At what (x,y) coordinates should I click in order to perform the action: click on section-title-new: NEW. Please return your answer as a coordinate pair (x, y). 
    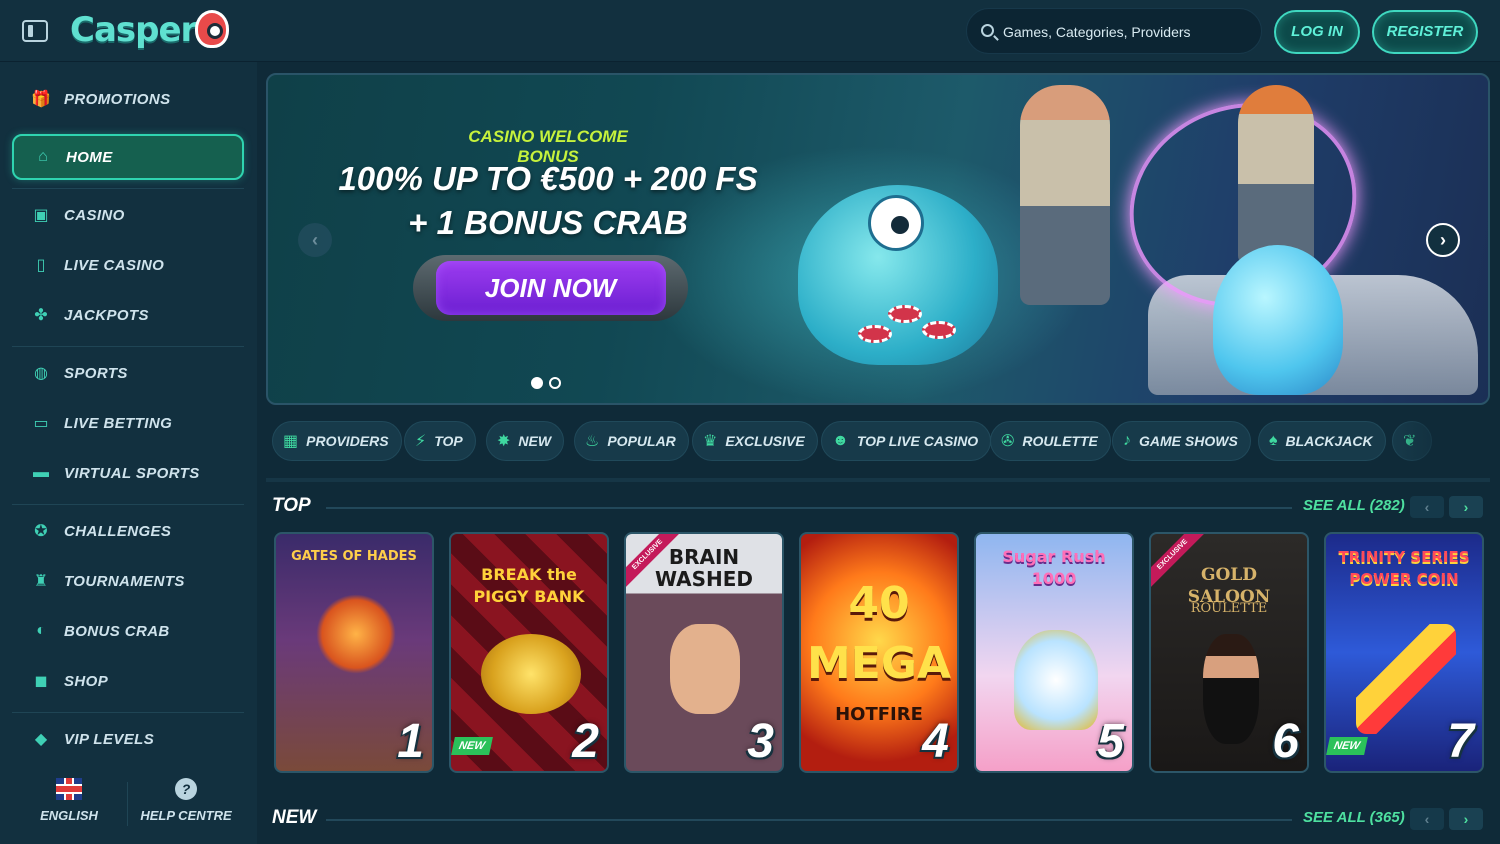
    Looking at the image, I should click on (294, 817).